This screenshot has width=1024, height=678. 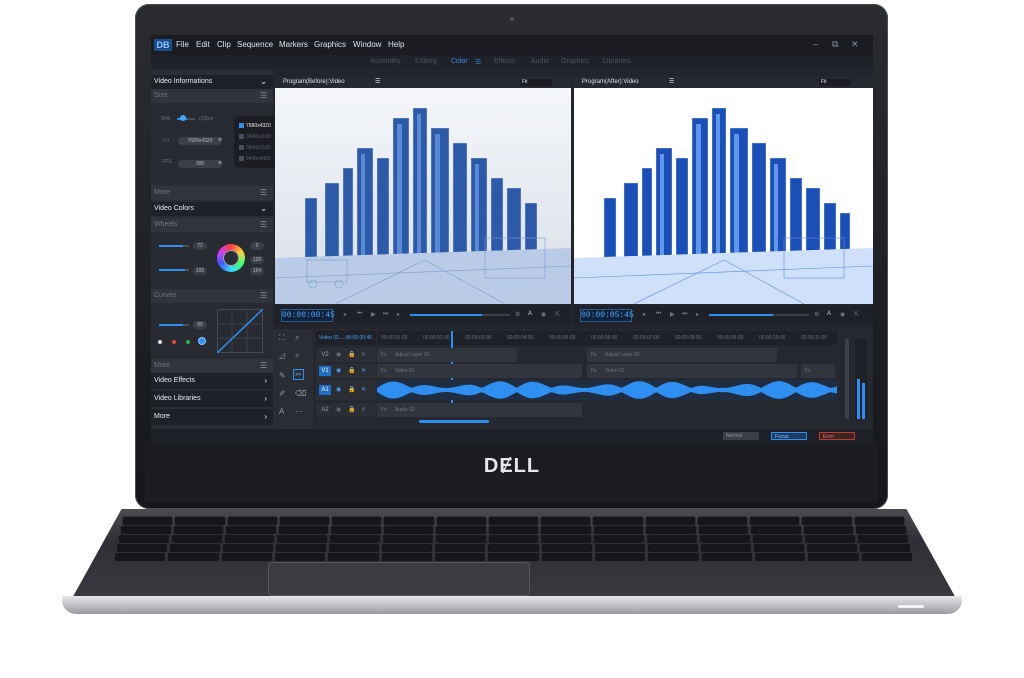 What do you see at coordinates (325, 410) in the screenshot?
I see `track-name: A2` at bounding box center [325, 410].